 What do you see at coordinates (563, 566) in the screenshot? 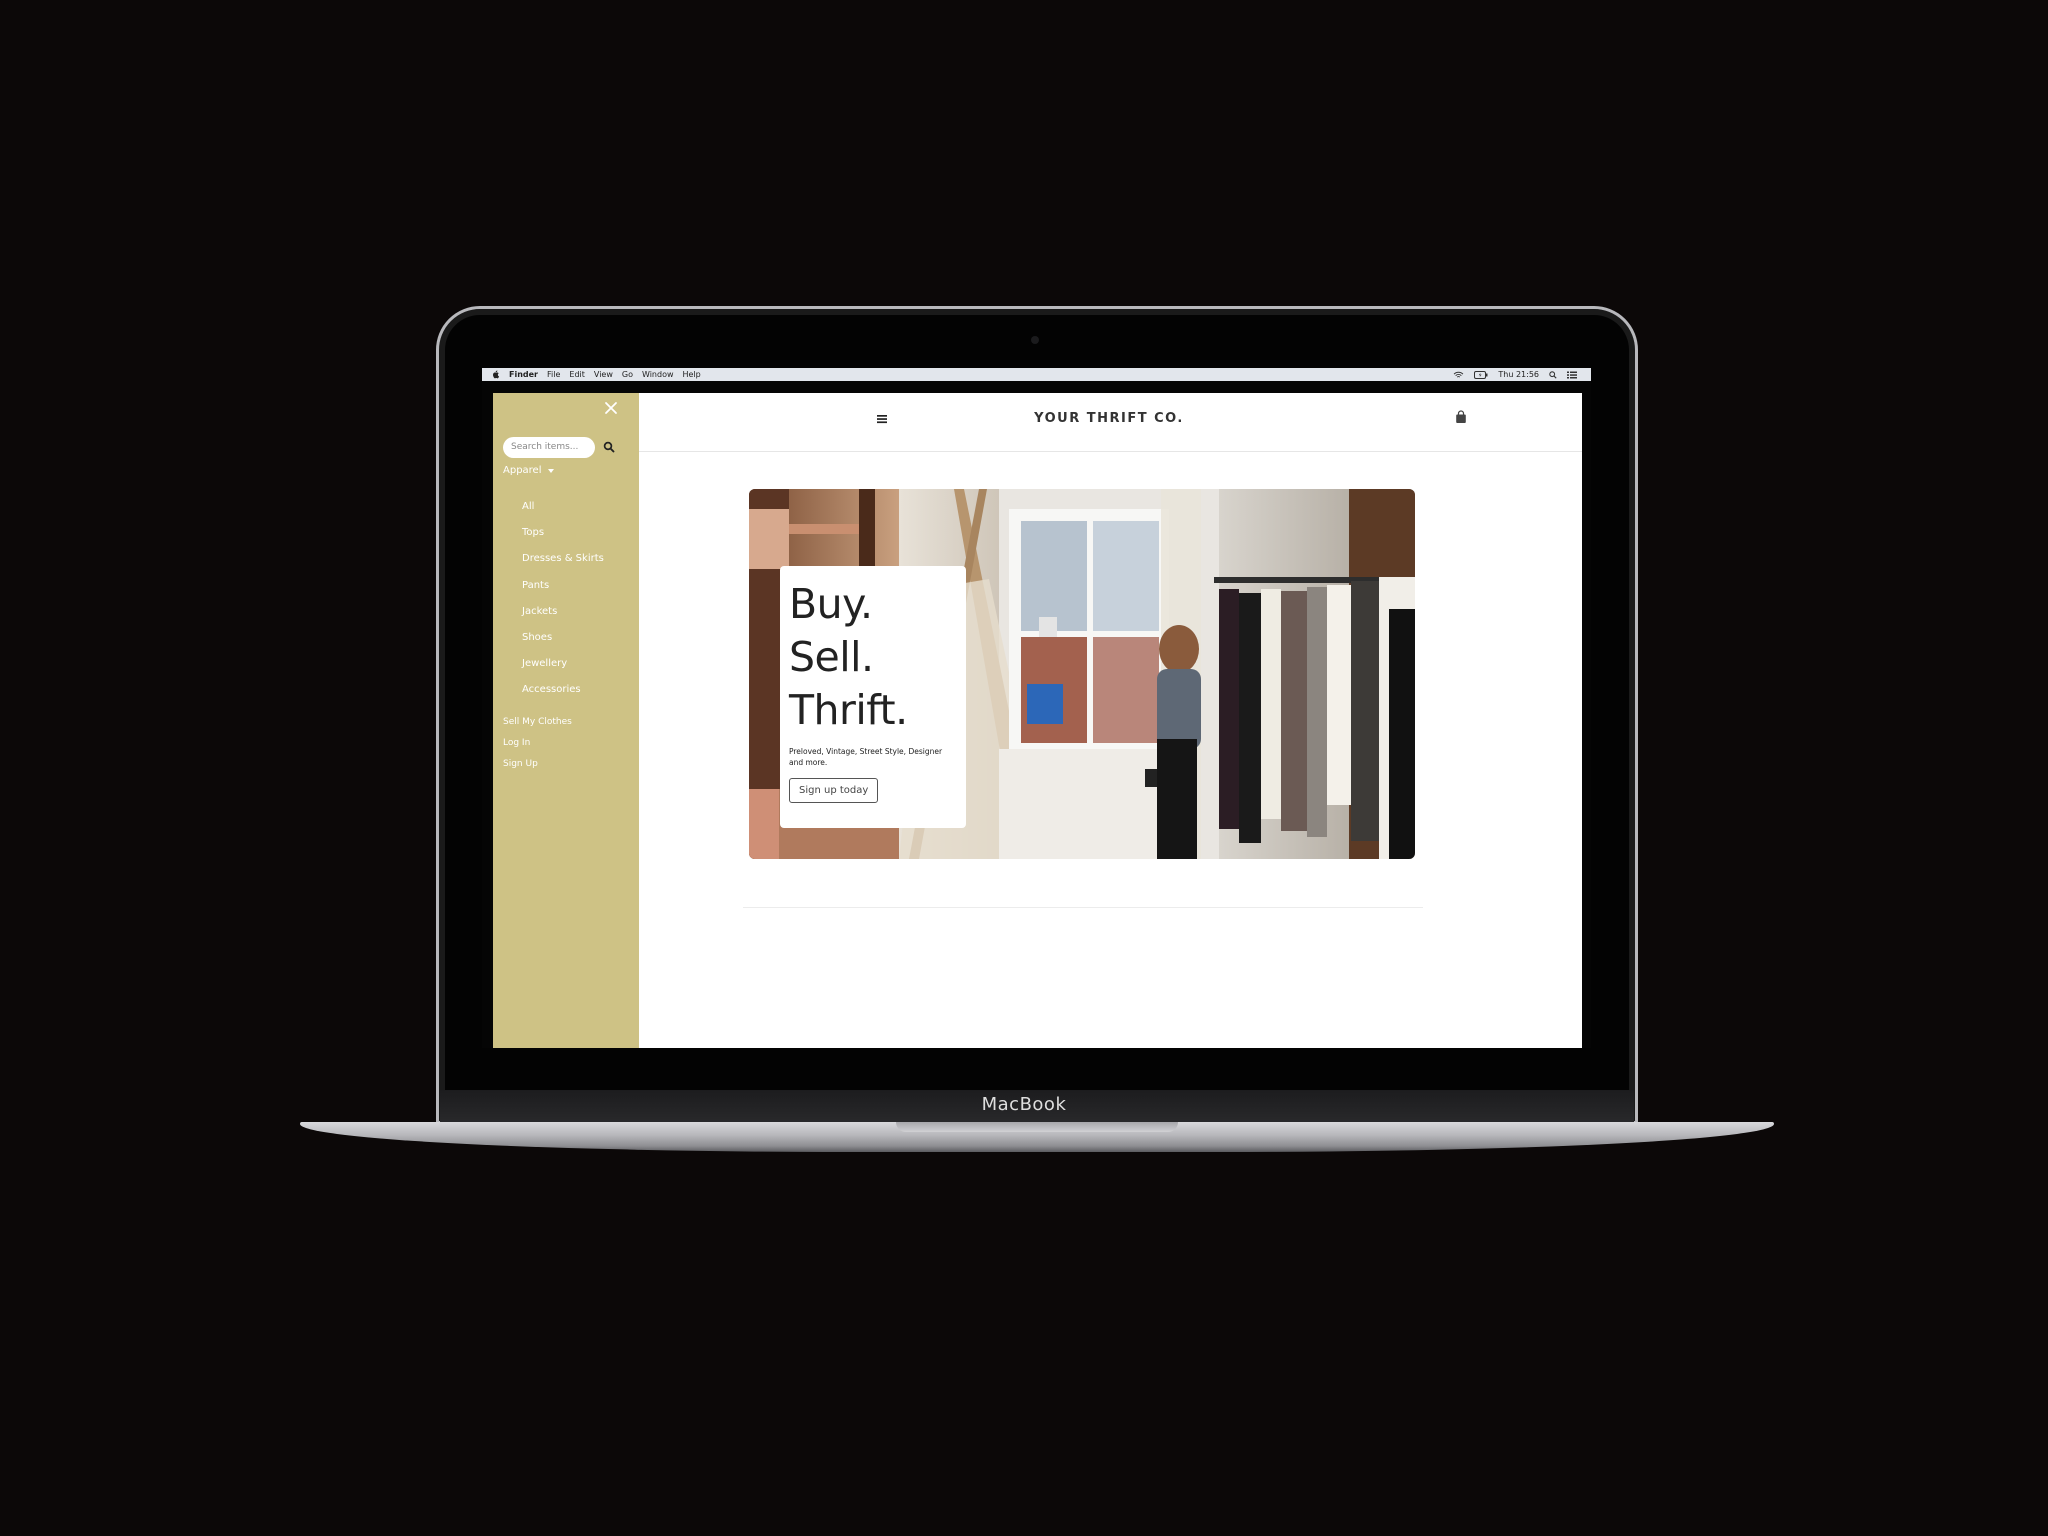
I see `category-link-dresses-skirts: Dresses & Skirts` at bounding box center [563, 566].